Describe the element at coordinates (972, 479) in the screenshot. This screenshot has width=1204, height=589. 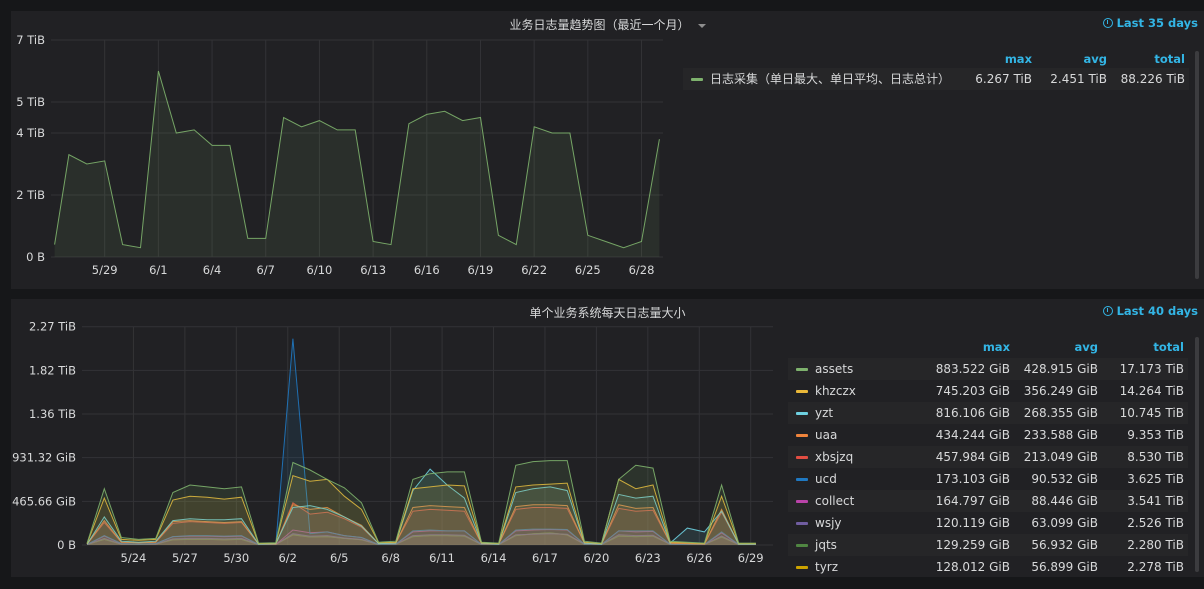
I see `legend-max-value: 173.103 GiB` at that location.